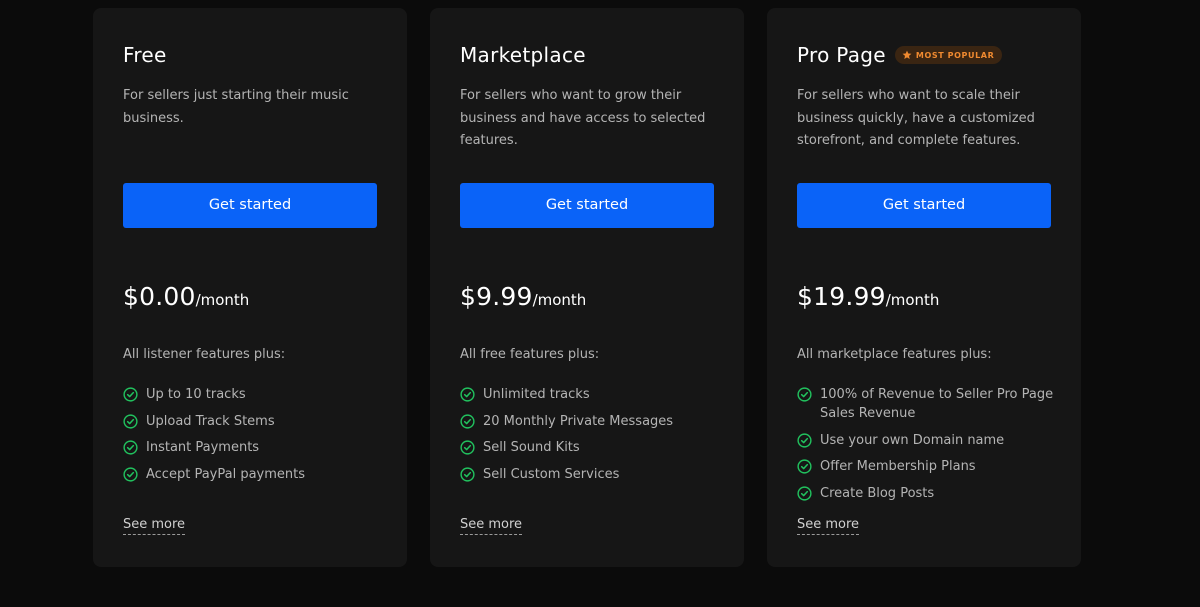  Describe the element at coordinates (536, 394) in the screenshot. I see `feature-label: Unlimited tracks` at that location.